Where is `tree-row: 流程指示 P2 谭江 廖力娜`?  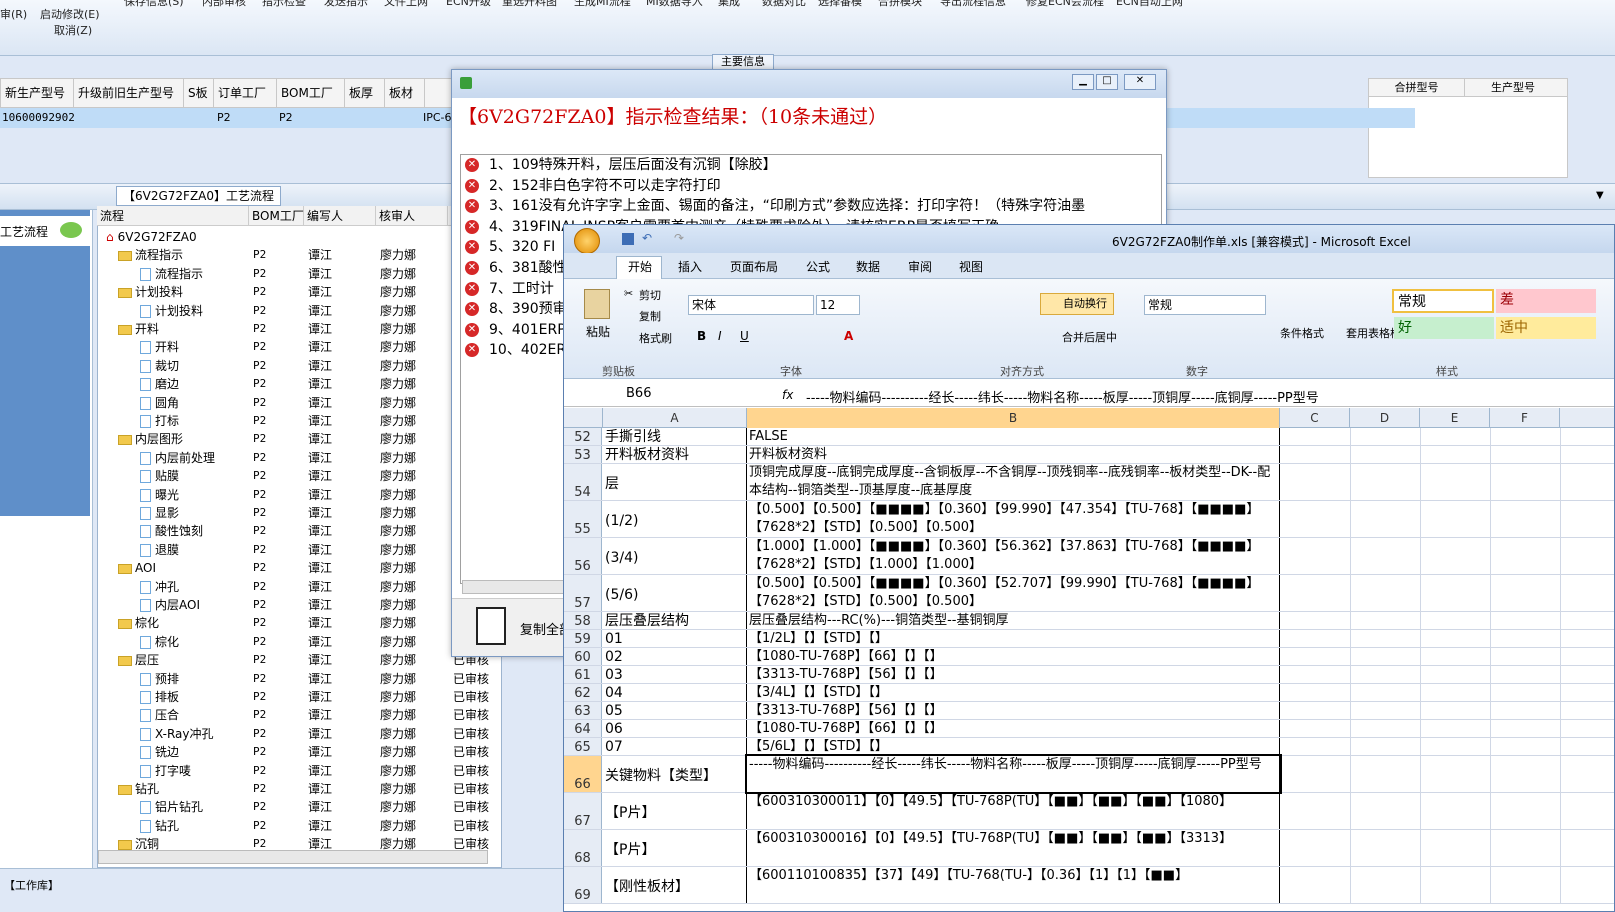
tree-row: 流程指示 P2 谭江 廖力娜 is located at coordinates (299, 255).